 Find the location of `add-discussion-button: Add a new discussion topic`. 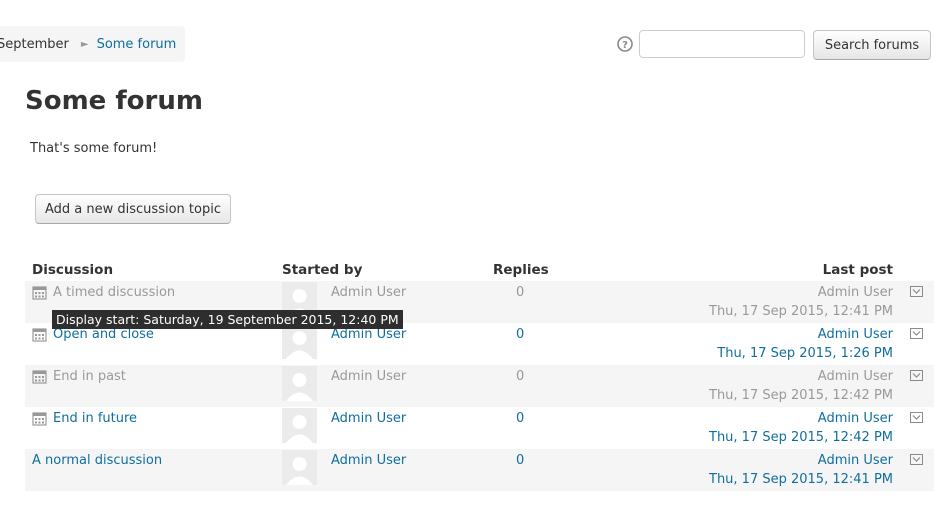

add-discussion-button: Add a new discussion topic is located at coordinates (133, 209).